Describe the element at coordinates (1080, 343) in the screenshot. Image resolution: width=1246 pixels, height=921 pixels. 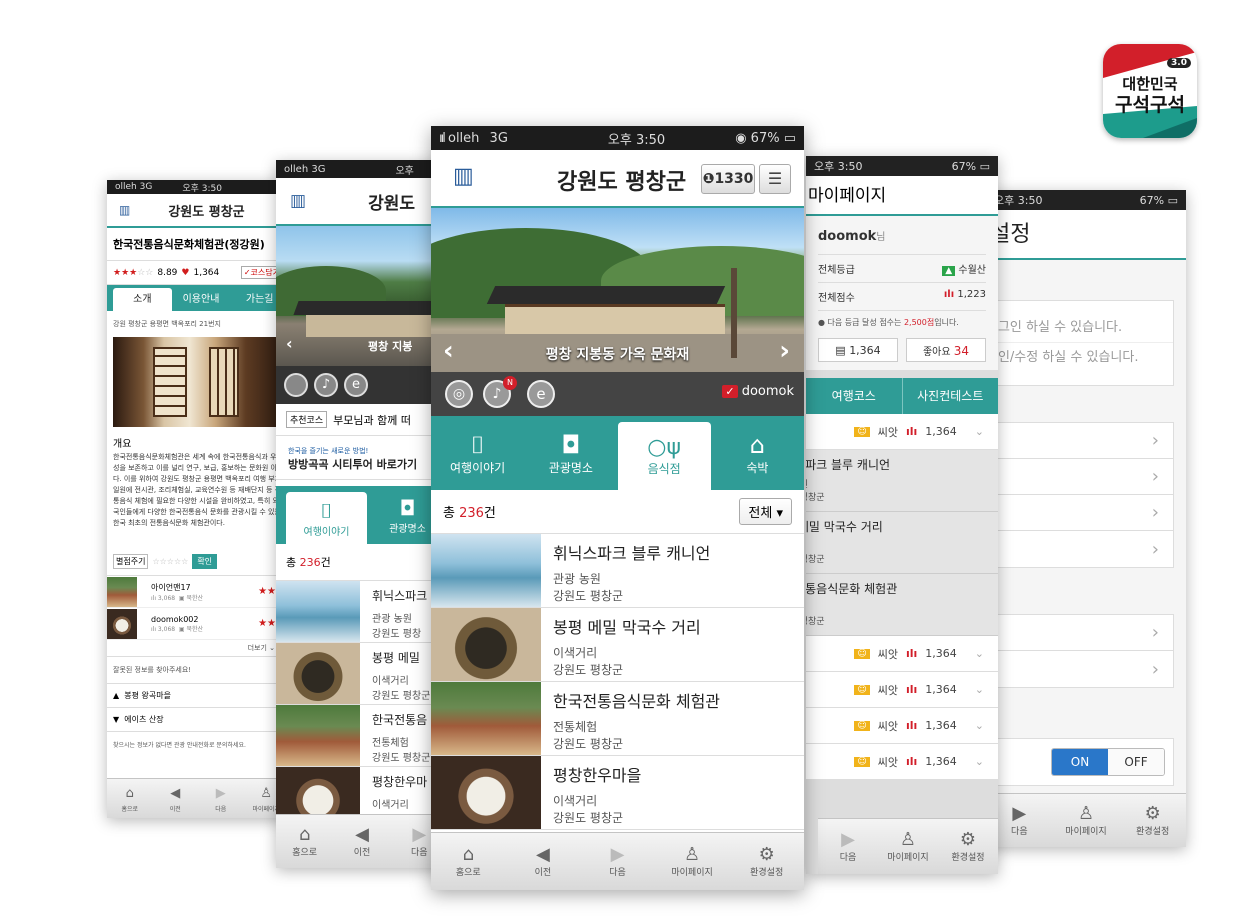
I see `login-hint-box: 로그인 하실 수 있습니다. 확인/수정 하실 수 있습니다.` at that location.